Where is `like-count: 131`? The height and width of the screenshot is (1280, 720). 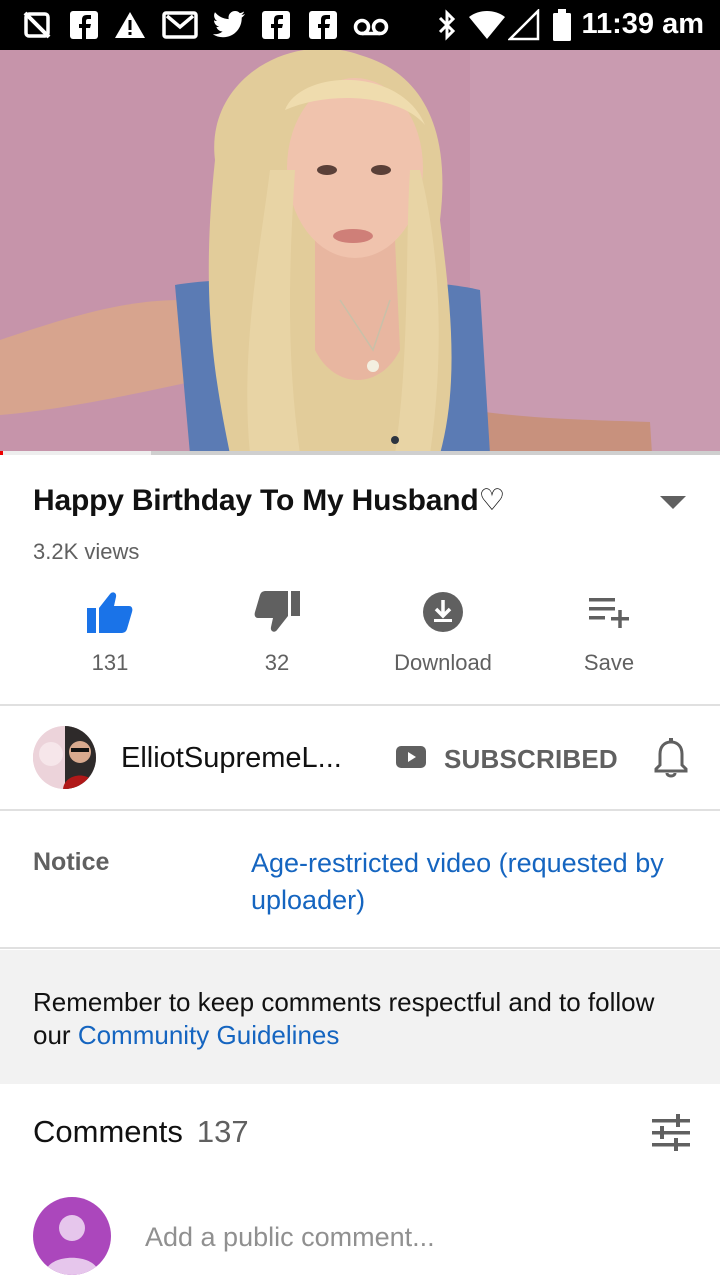 like-count: 131 is located at coordinates (110, 662).